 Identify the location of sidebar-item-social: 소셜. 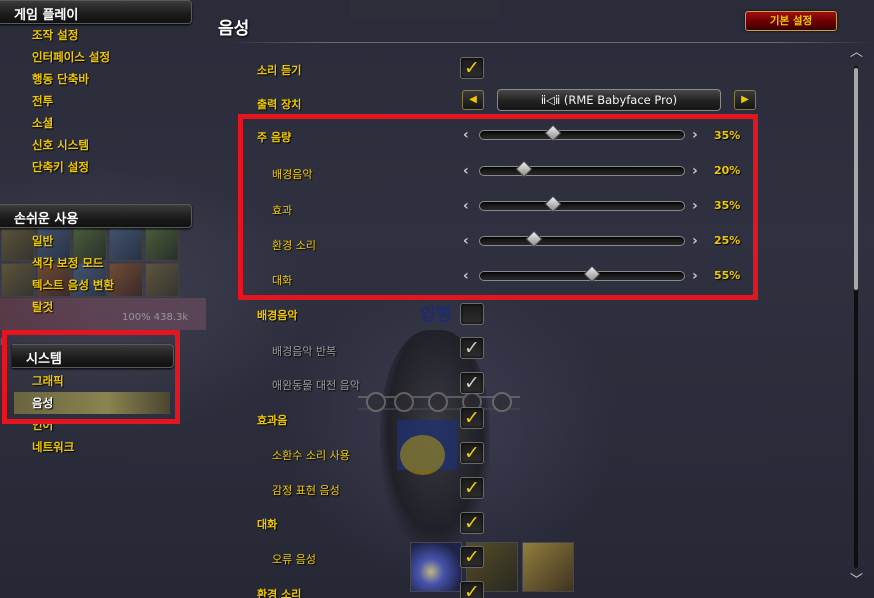
(98, 123).